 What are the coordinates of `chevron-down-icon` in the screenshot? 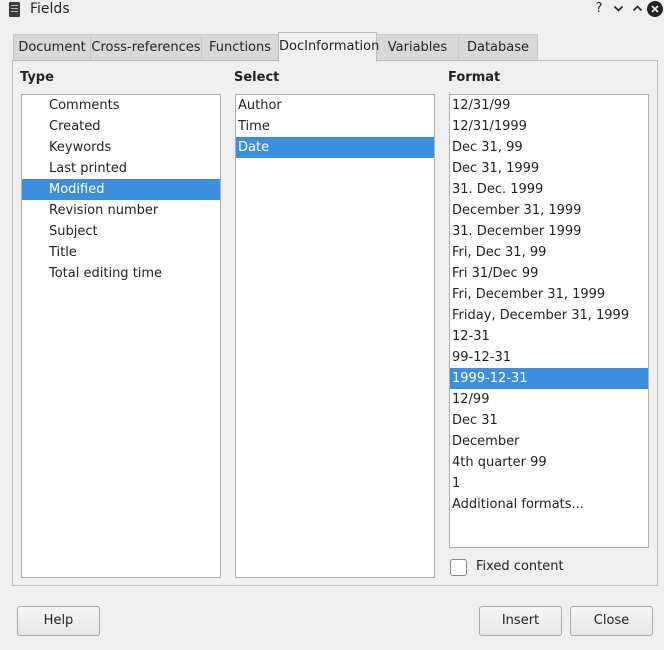 It's located at (618, 8).